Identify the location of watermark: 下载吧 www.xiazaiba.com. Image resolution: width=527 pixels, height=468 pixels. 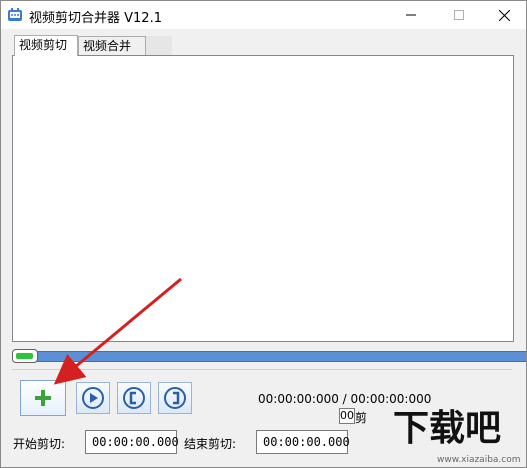
(457, 435).